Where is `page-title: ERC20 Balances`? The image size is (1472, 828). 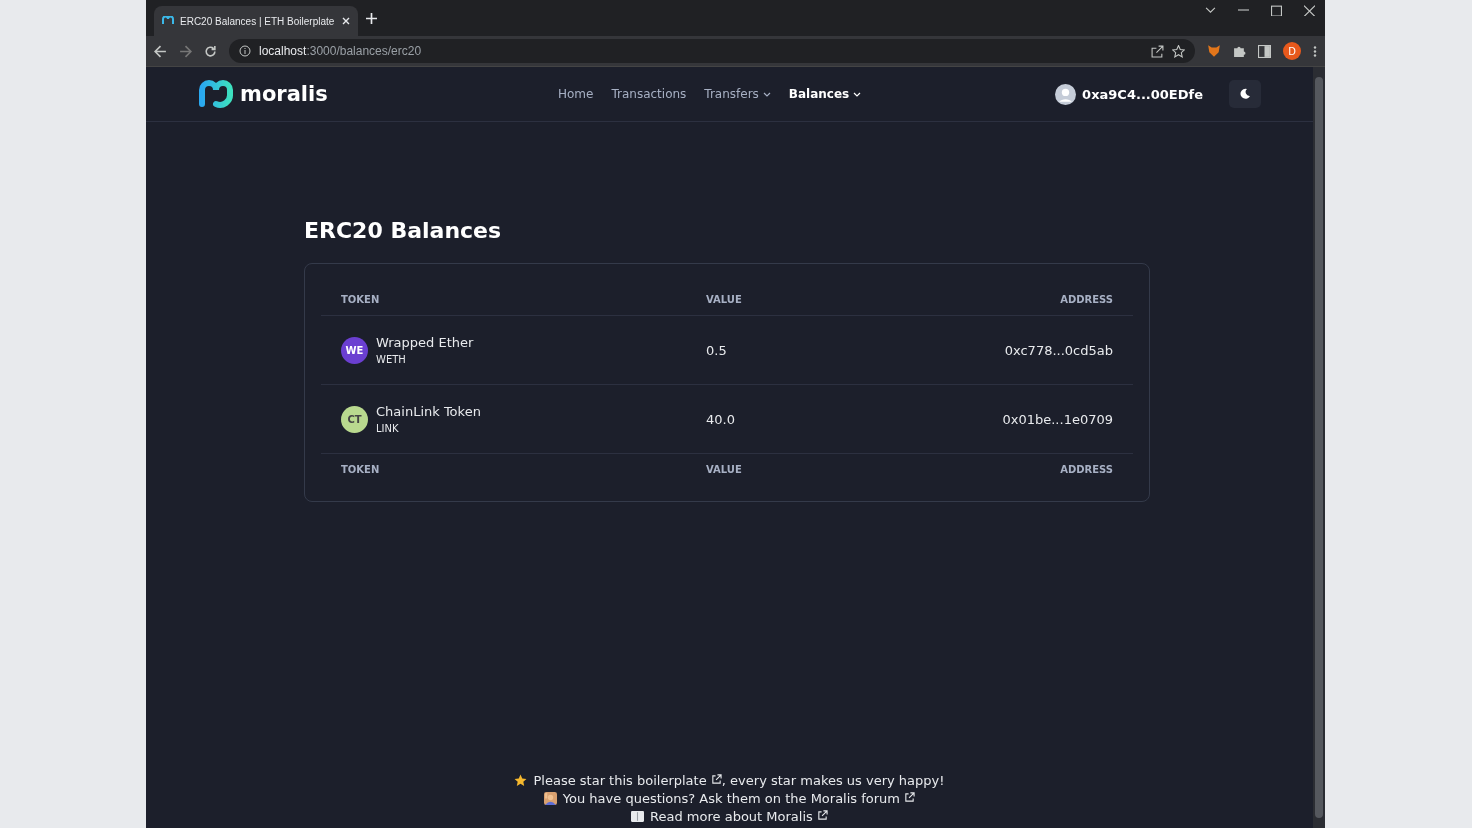 page-title: ERC20 Balances is located at coordinates (403, 230).